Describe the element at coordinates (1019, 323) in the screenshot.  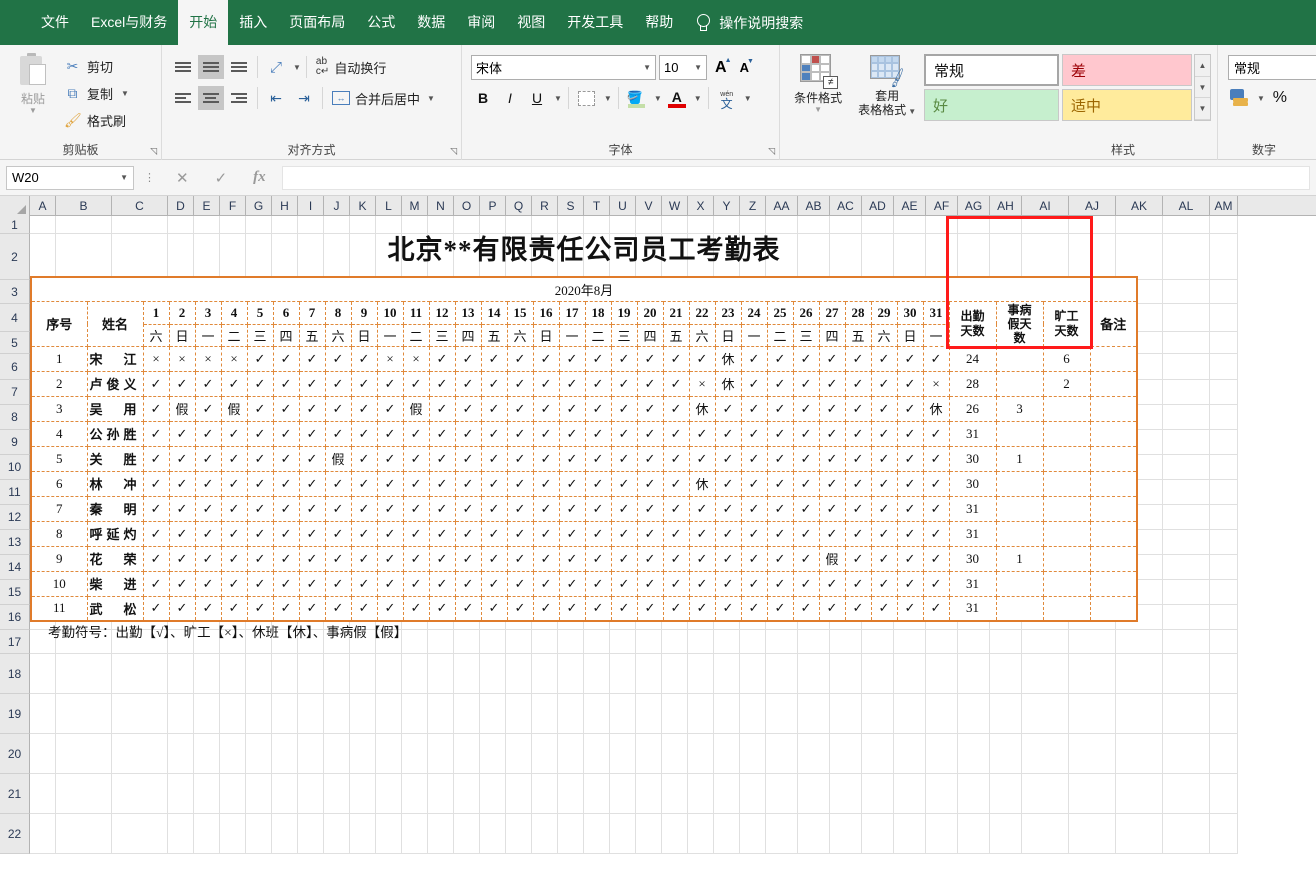
I see `header-leave-days: 事病 假天数` at that location.